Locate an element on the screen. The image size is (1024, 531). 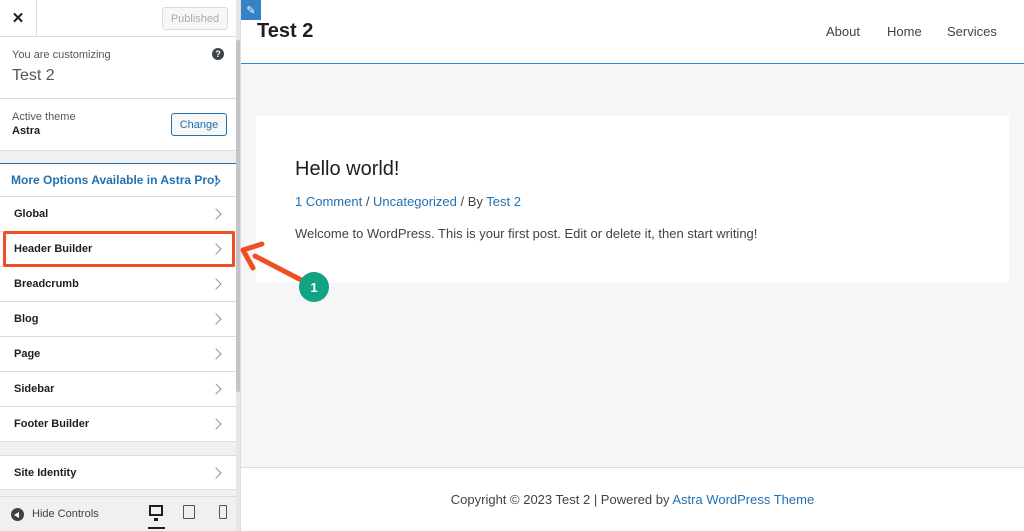
copyright-label: Copyright © 2023 Test 2 | Powered by is located at coordinates (561, 499).